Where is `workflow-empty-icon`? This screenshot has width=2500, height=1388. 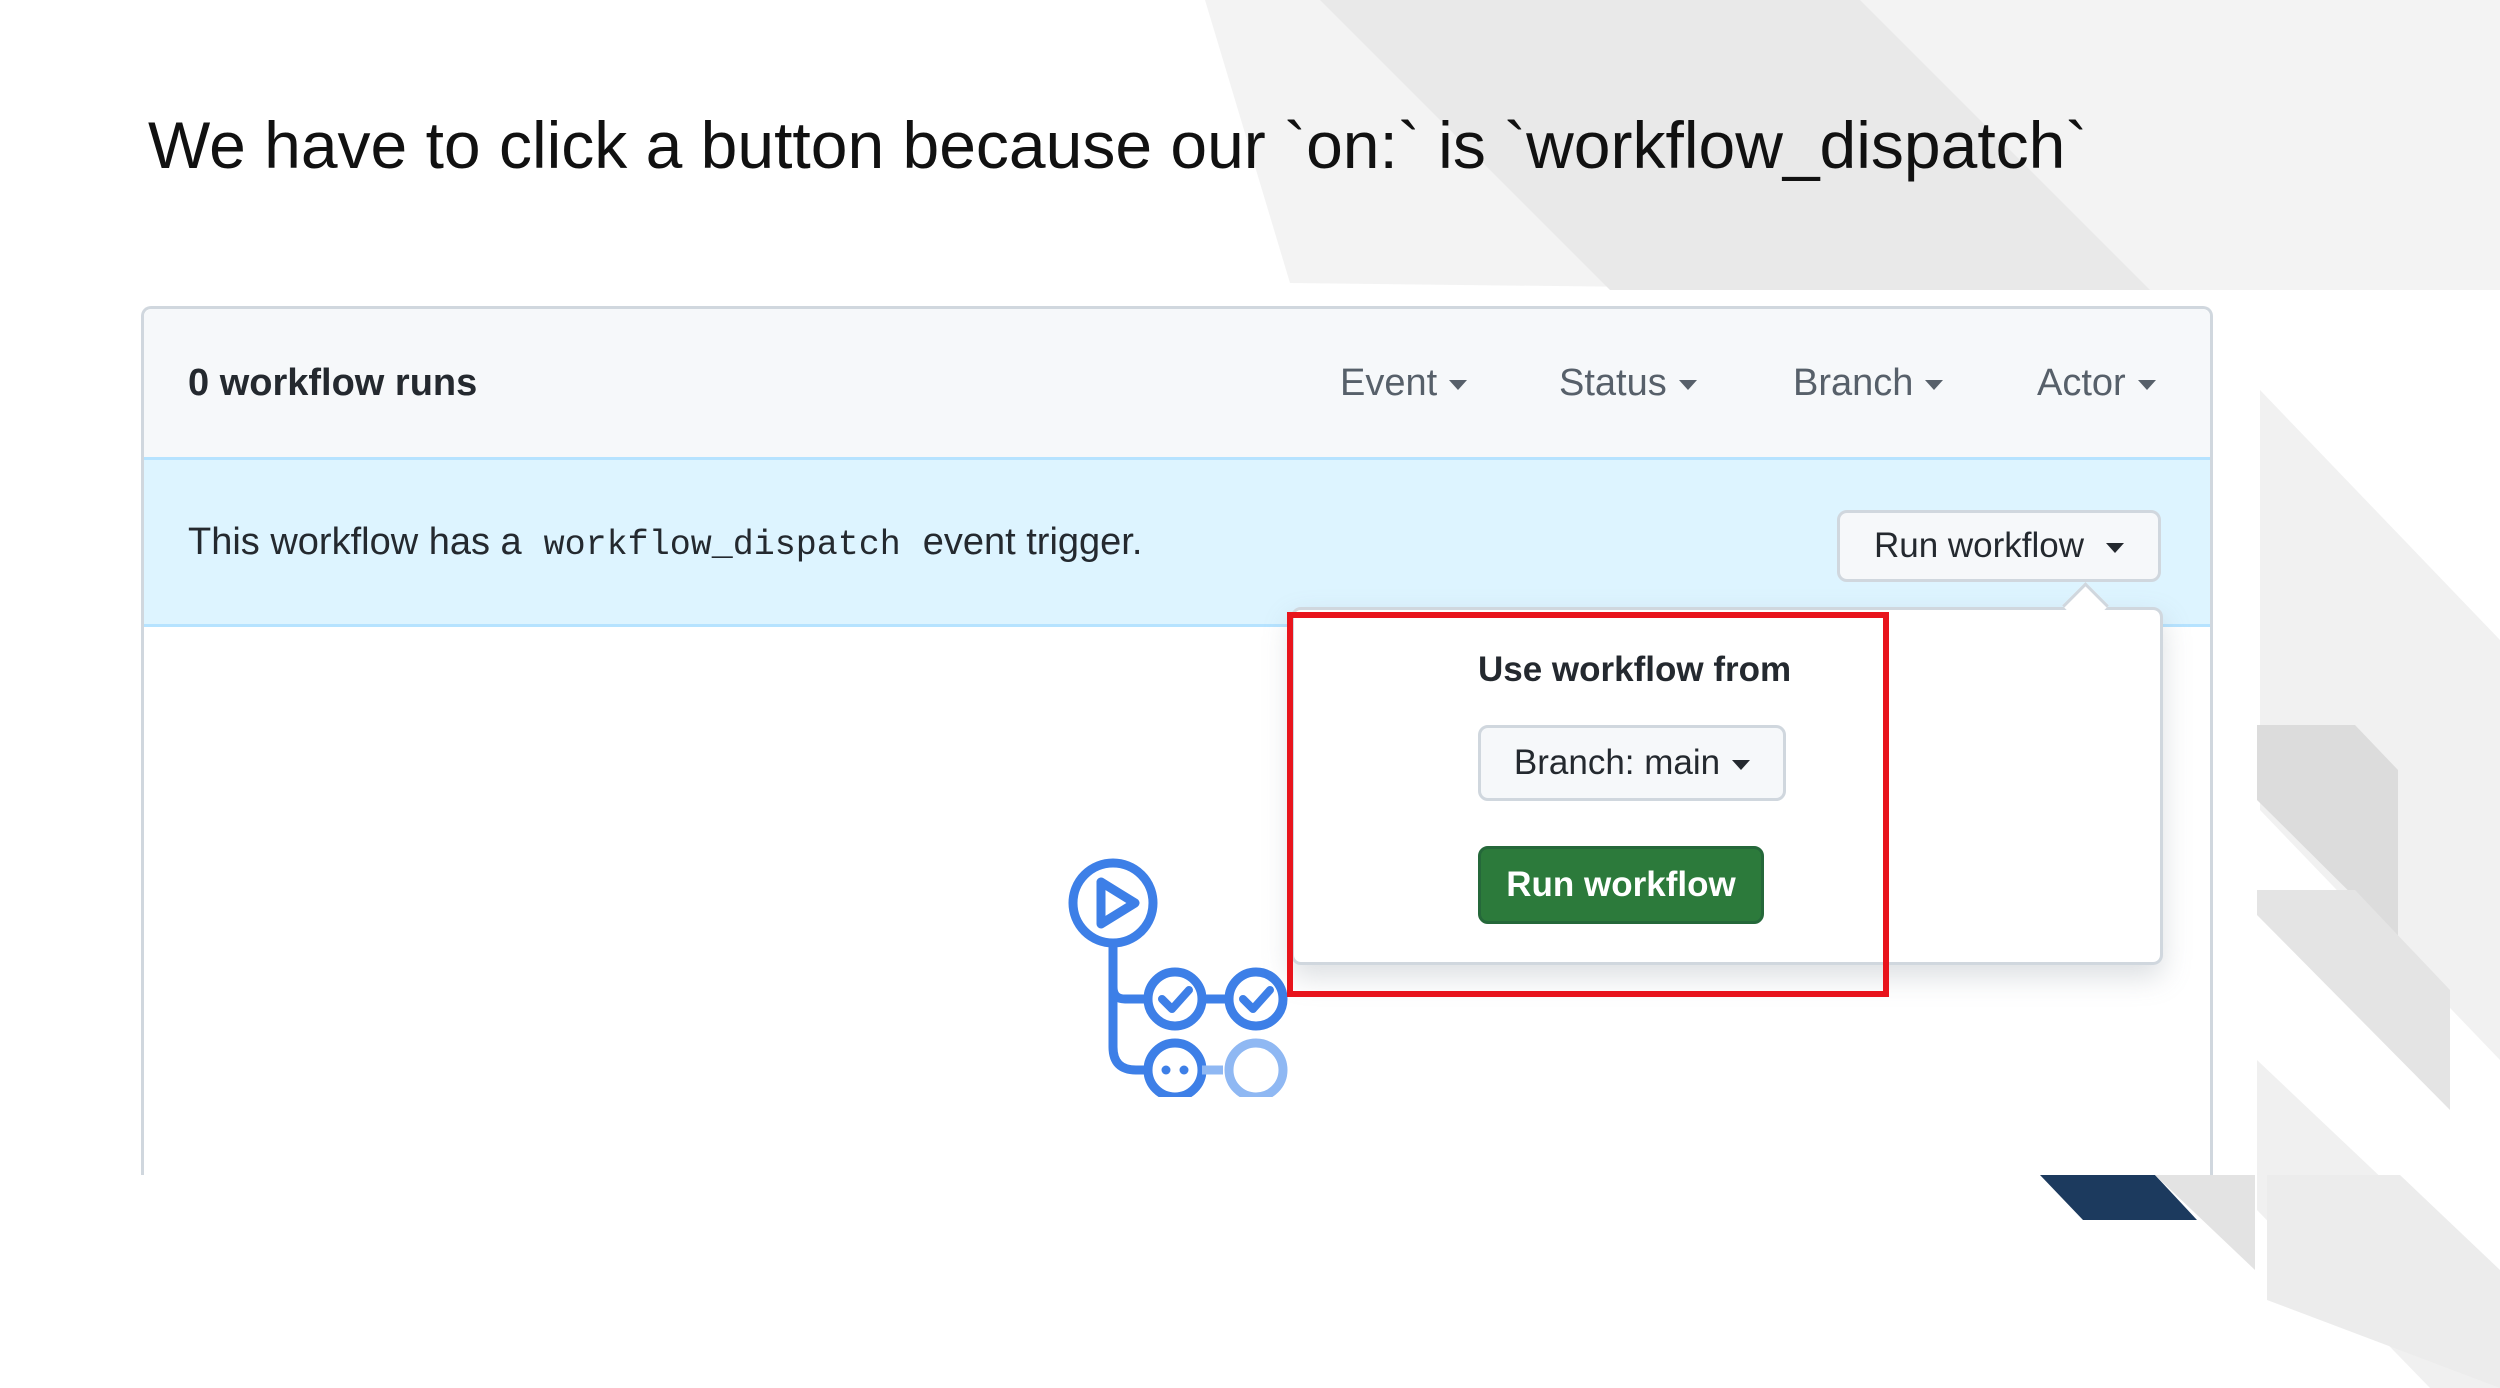
workflow-empty-icon is located at coordinates (1178, 977).